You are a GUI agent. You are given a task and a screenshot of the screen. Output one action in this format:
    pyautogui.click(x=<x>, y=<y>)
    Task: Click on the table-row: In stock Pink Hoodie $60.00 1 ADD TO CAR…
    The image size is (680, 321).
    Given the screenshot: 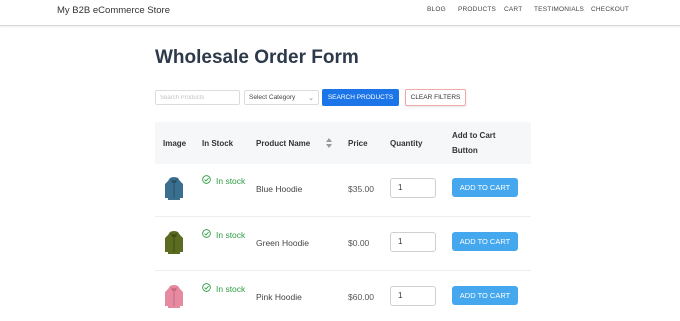 What is the action you would take?
    pyautogui.click(x=343, y=296)
    